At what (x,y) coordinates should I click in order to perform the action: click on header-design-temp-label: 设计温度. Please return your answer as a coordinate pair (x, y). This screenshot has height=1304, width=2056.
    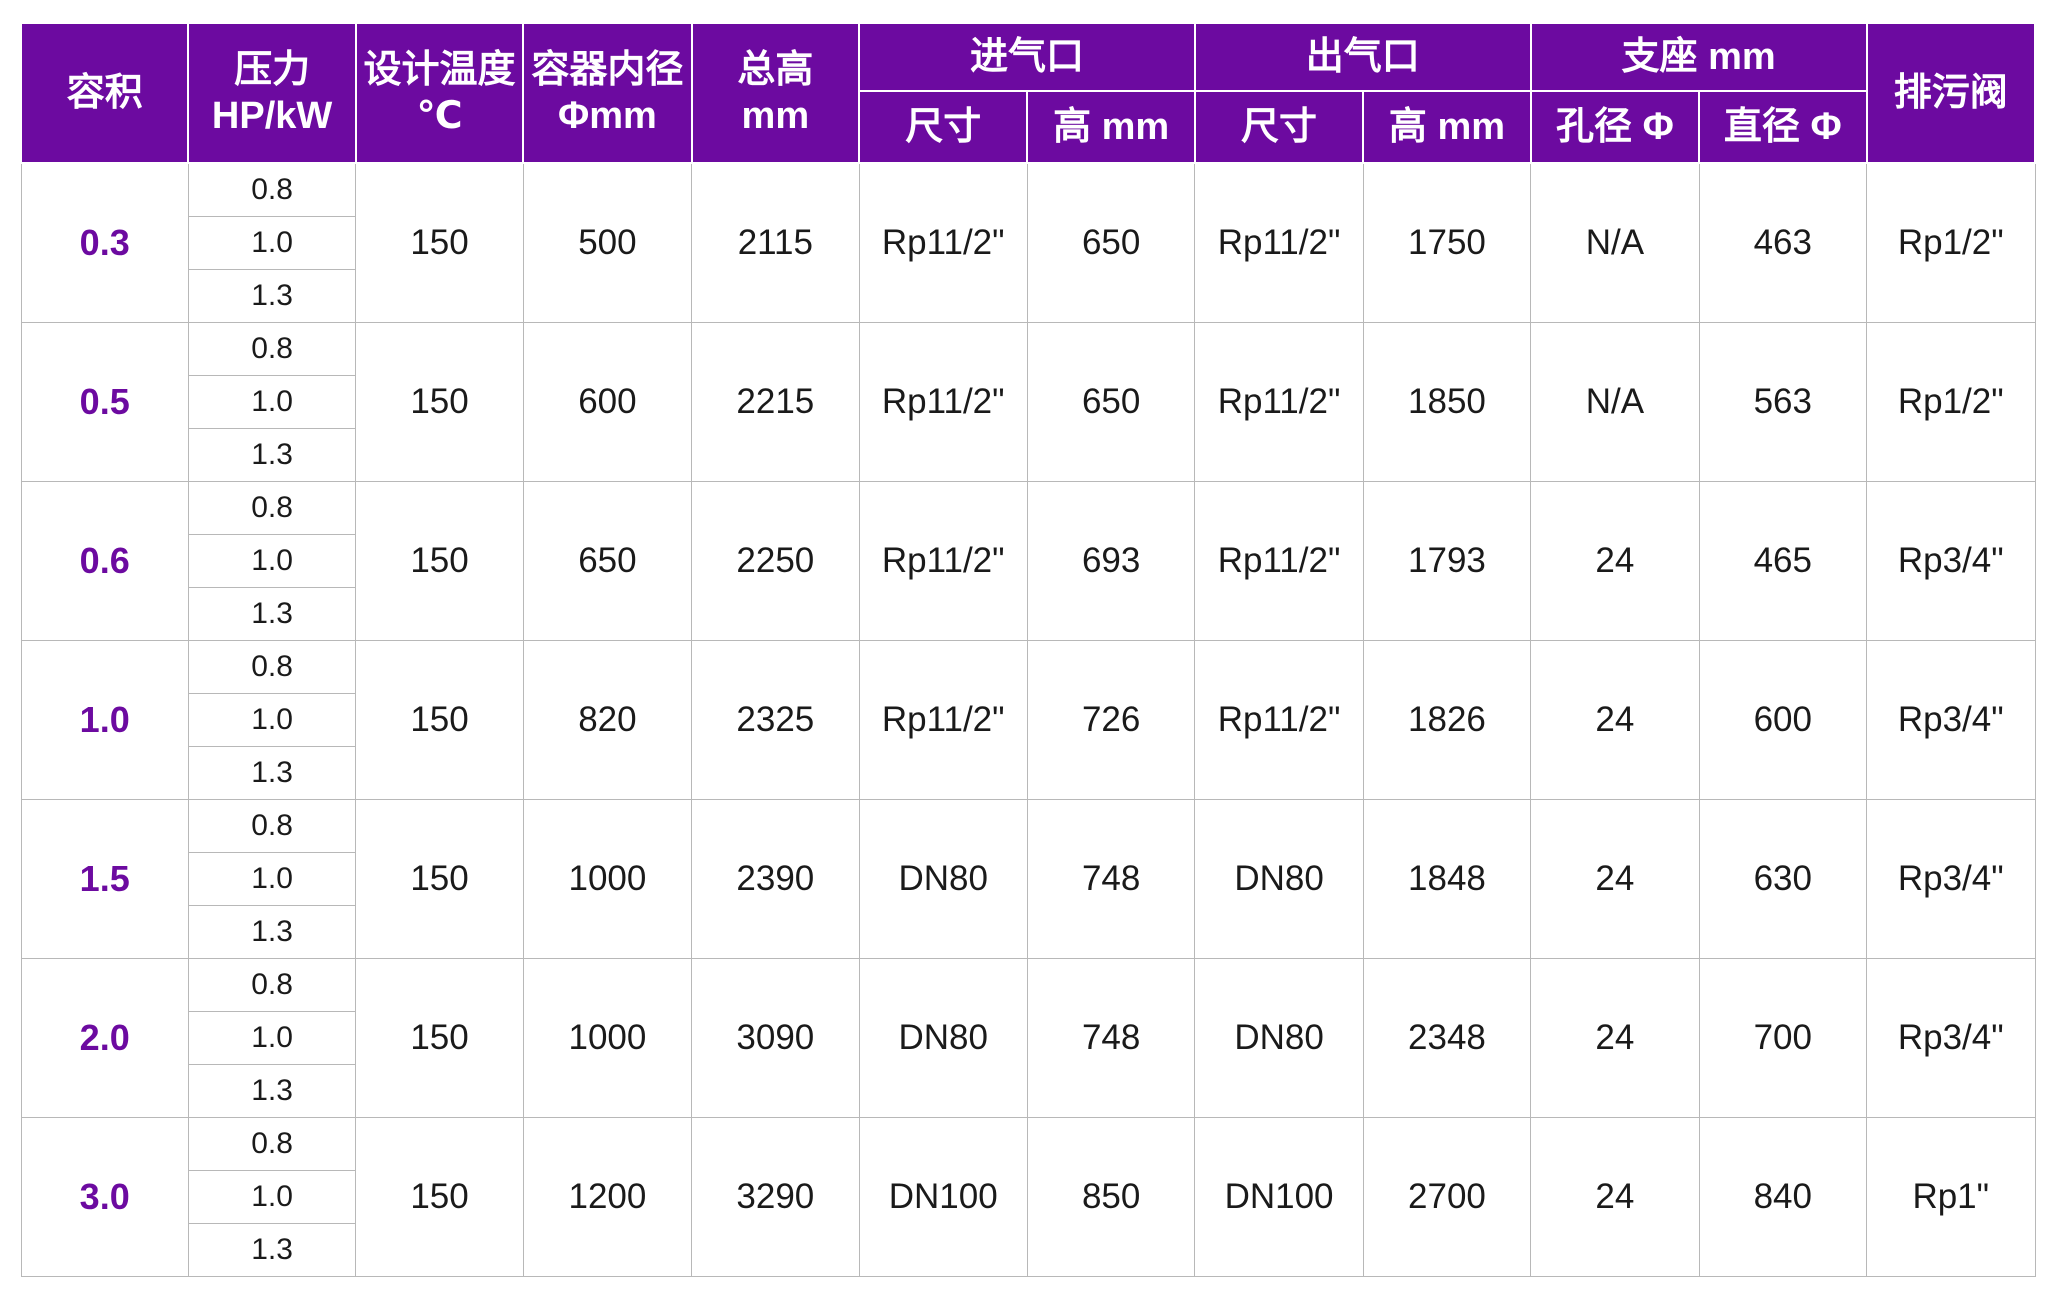
    Looking at the image, I should click on (439, 70).